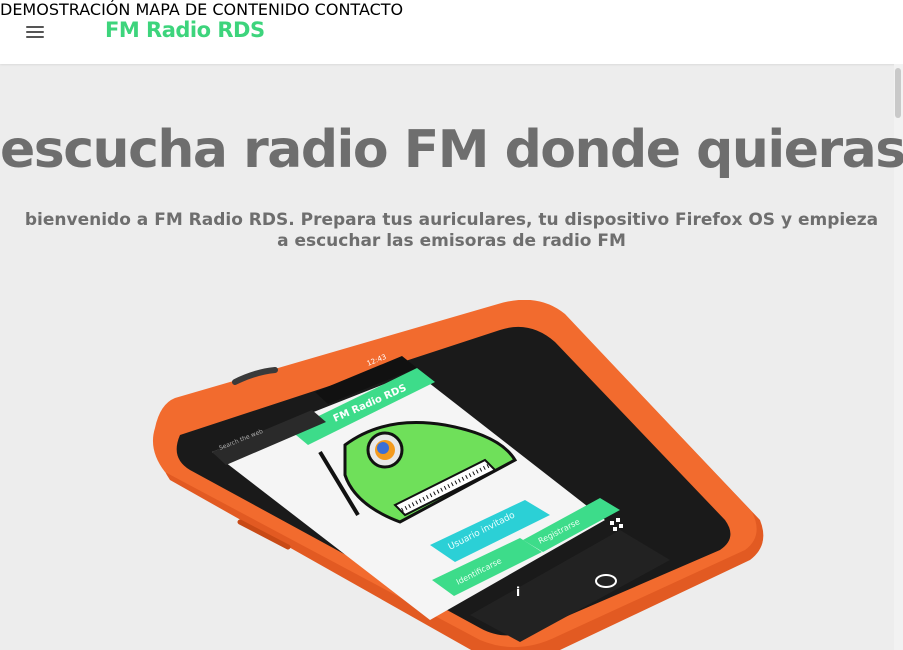  What do you see at coordinates (185, 30) in the screenshot?
I see `brand-logo: FM Radio RDS` at bounding box center [185, 30].